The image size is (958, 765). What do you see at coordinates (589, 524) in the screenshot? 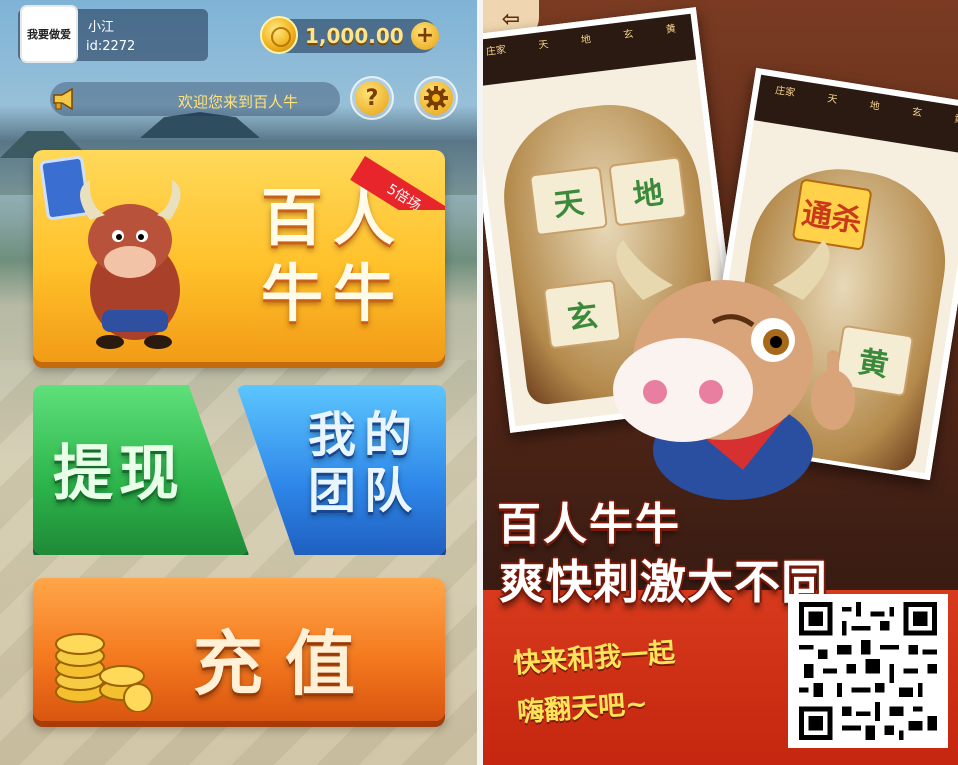
I see `slogan-title: 百人牛牛` at bounding box center [589, 524].